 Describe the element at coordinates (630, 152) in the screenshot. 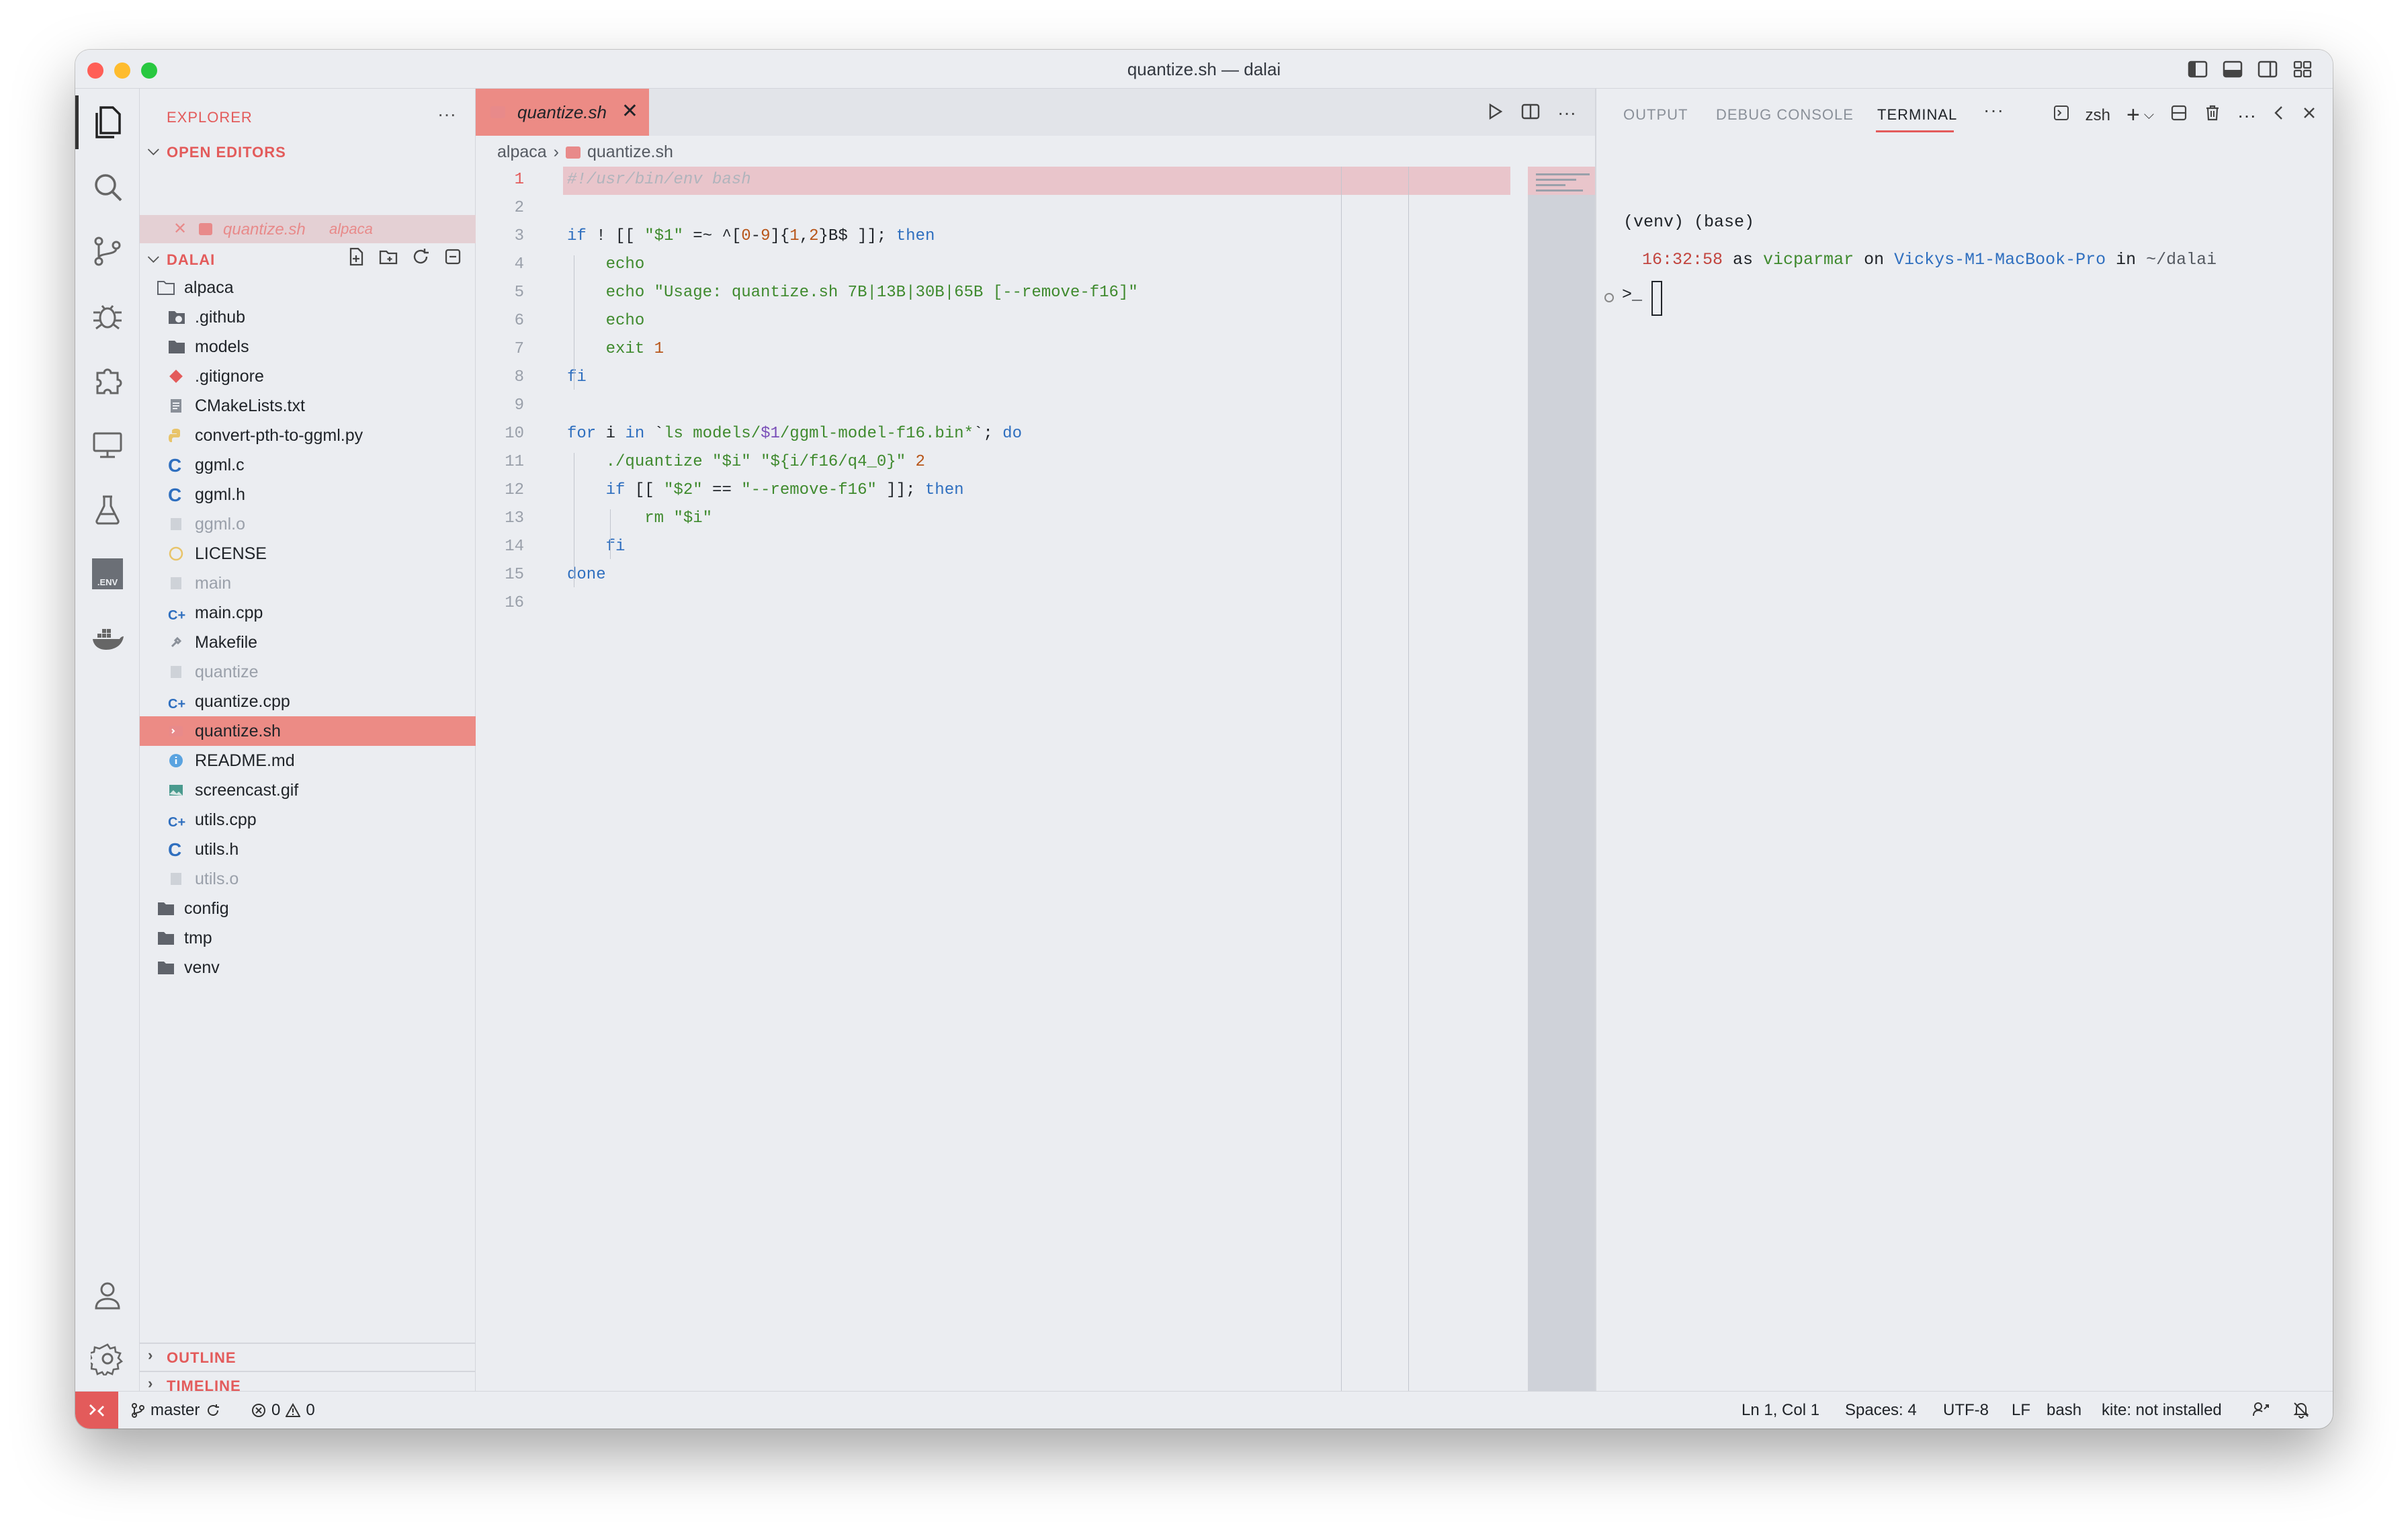

I see `breadcrumb-file: quantize.sh` at that location.